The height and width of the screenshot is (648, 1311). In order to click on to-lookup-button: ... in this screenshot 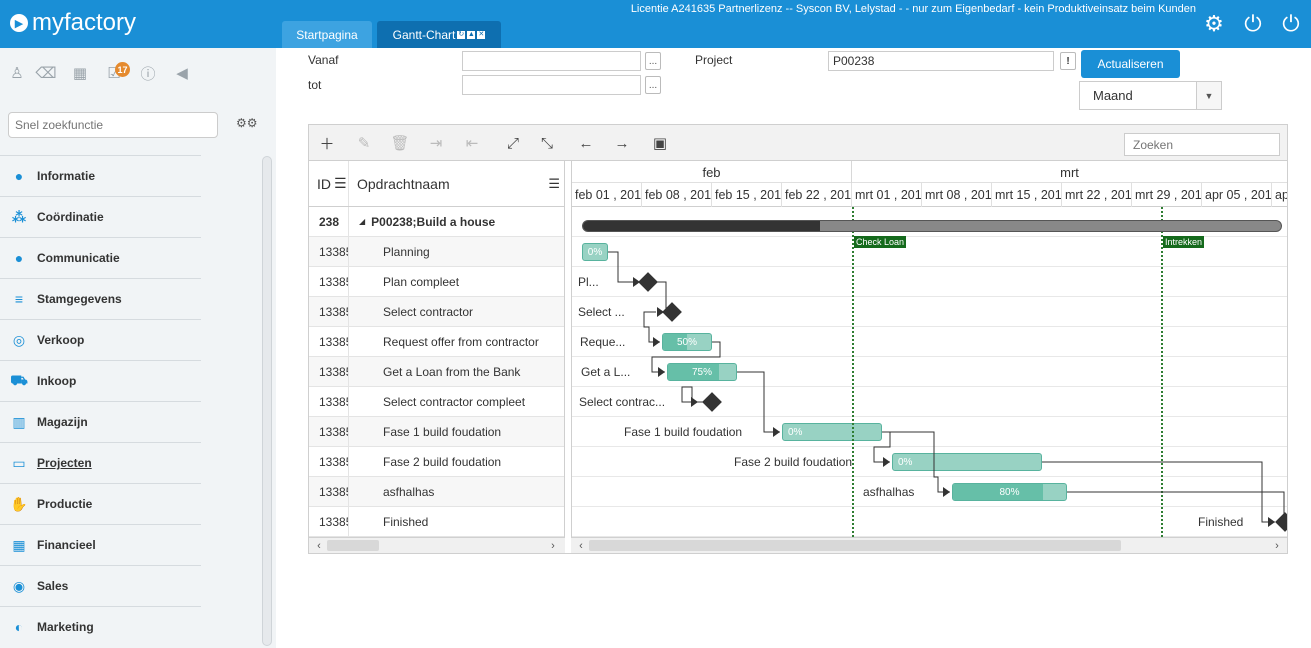, I will do `click(653, 85)`.